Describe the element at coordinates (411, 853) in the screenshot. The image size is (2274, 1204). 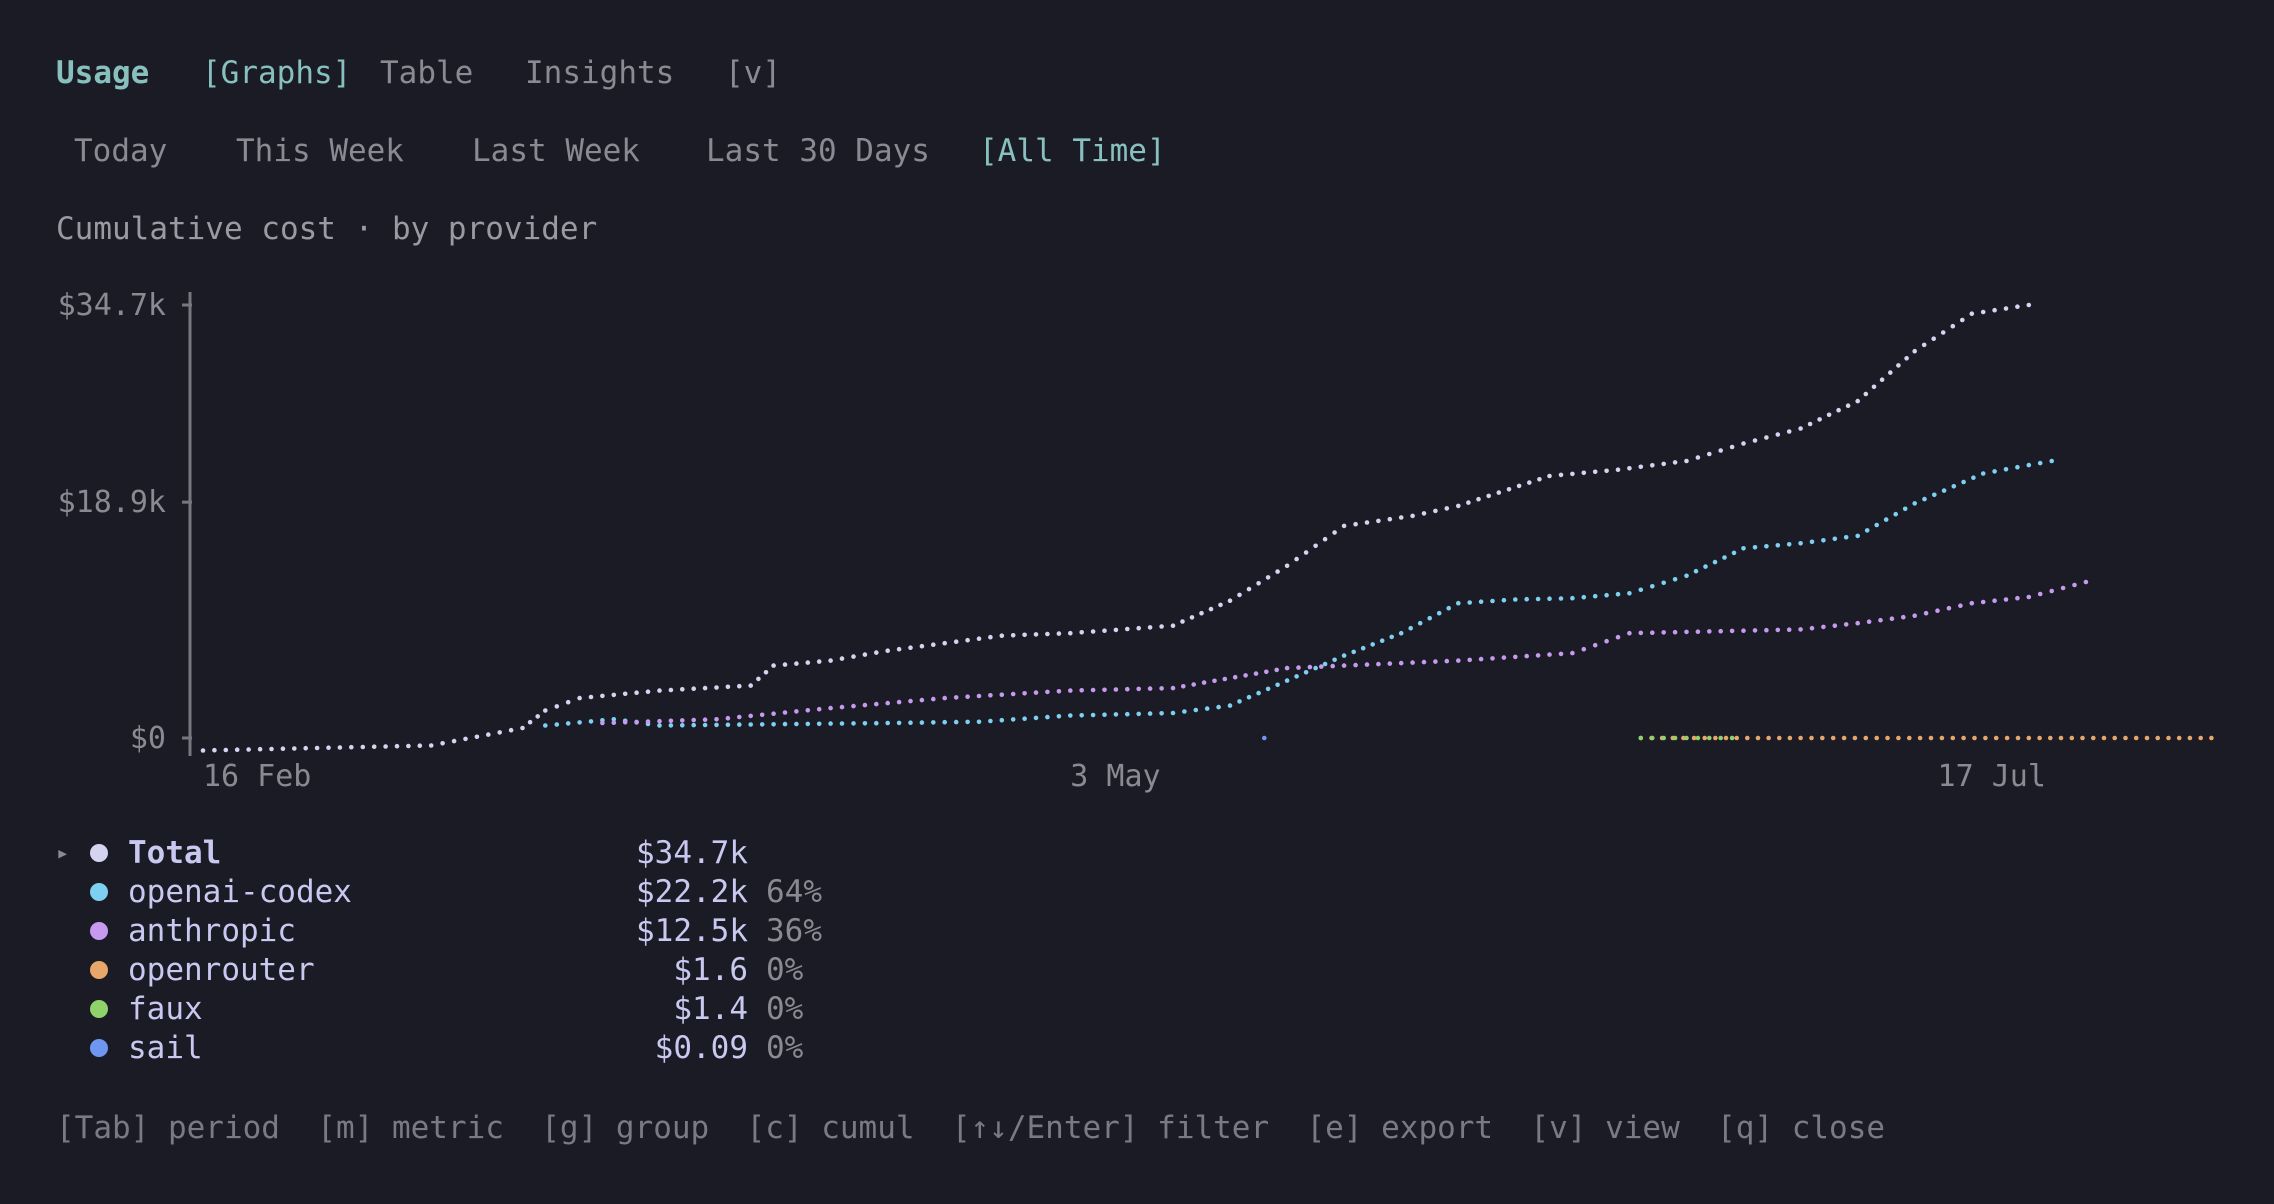
I see `legend-row-total: ▸ Total $34.7k` at that location.